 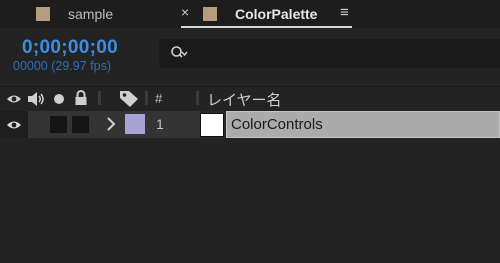 What do you see at coordinates (81, 98) in the screenshot?
I see `lock-icon` at bounding box center [81, 98].